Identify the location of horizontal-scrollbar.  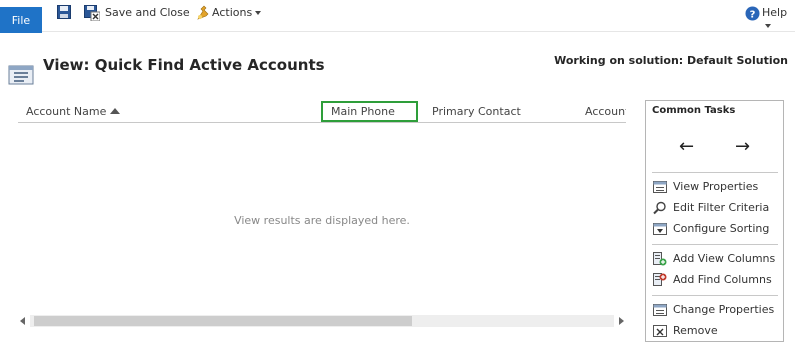
(322, 321).